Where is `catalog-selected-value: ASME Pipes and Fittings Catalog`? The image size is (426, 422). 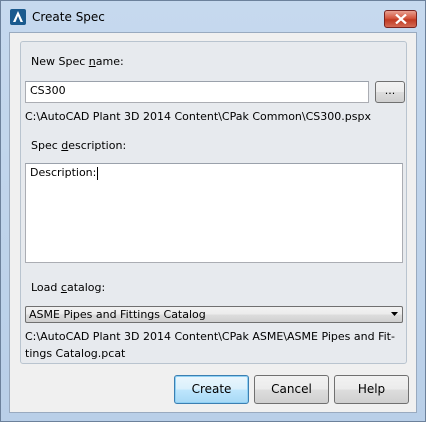
catalog-selected-value: ASME Pipes and Fittings Catalog is located at coordinates (117, 314).